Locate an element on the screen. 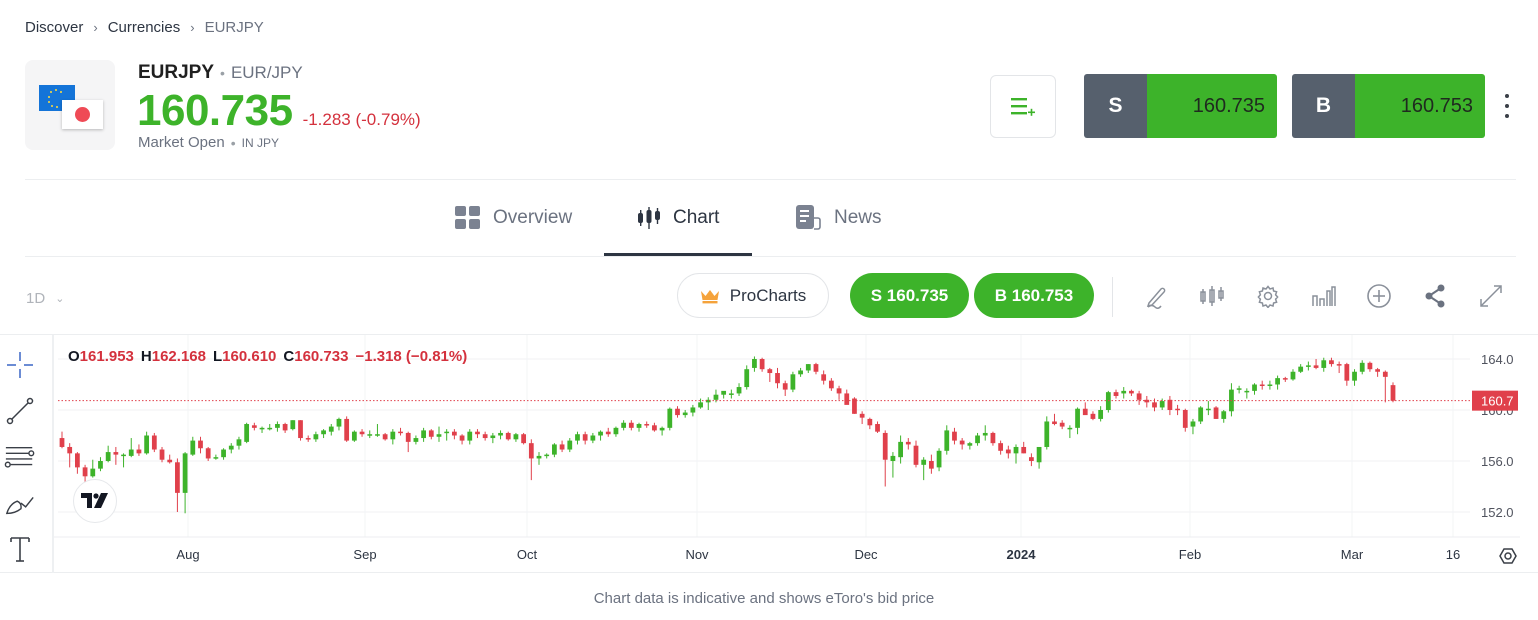 This screenshot has width=1538, height=620. brush-icon is located at coordinates (20, 504).